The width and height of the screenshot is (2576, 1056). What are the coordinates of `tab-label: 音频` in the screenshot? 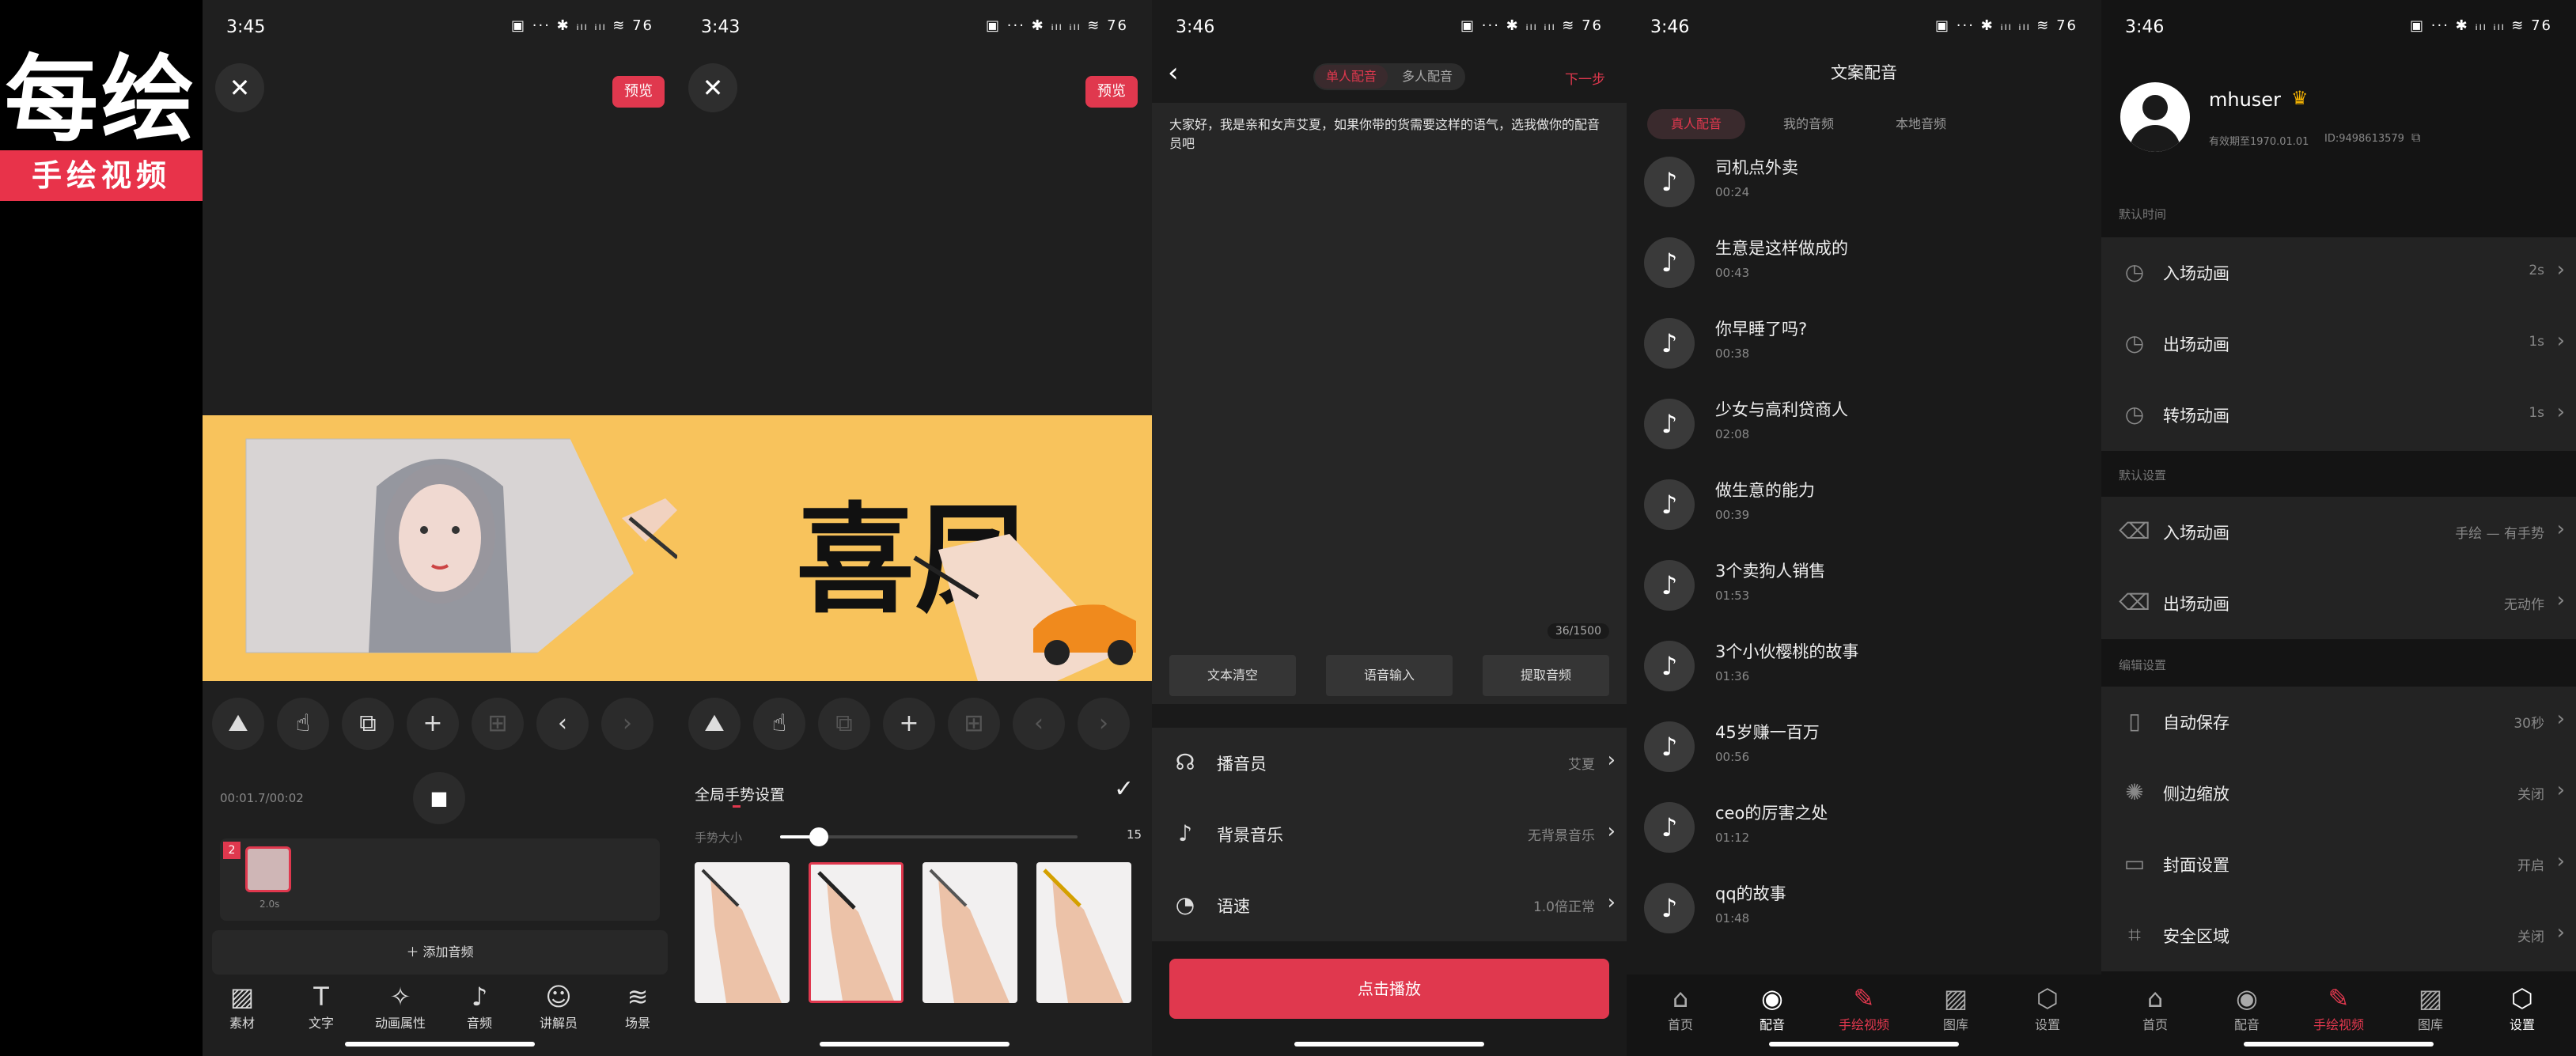 It's located at (479, 1023).